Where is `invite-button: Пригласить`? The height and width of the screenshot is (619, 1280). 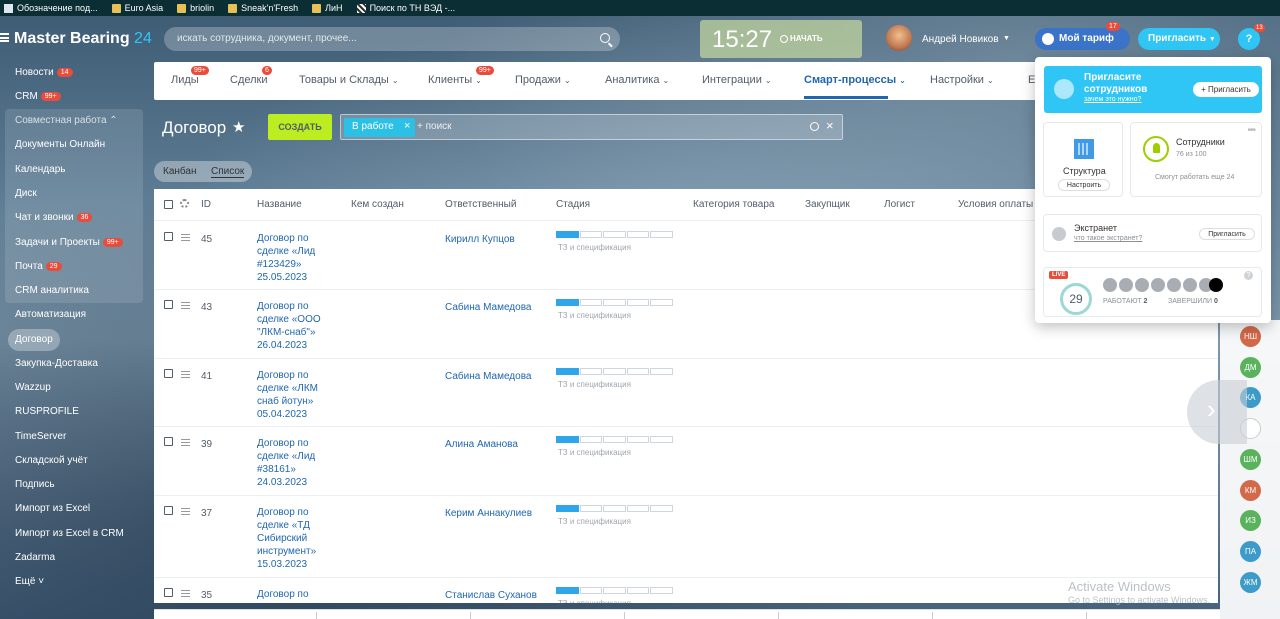 invite-button: Пригласить is located at coordinates (1227, 234).